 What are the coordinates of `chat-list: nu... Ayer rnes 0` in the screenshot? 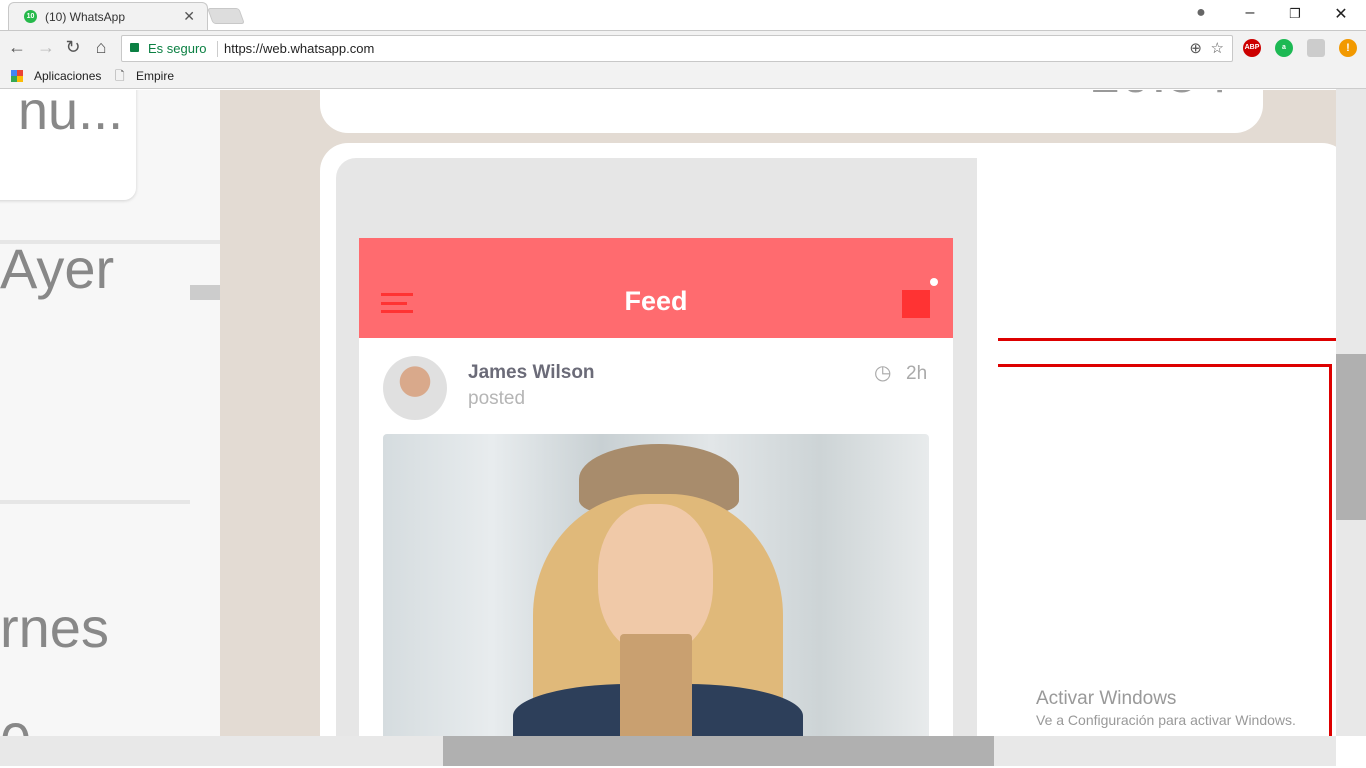 It's located at (110, 413).